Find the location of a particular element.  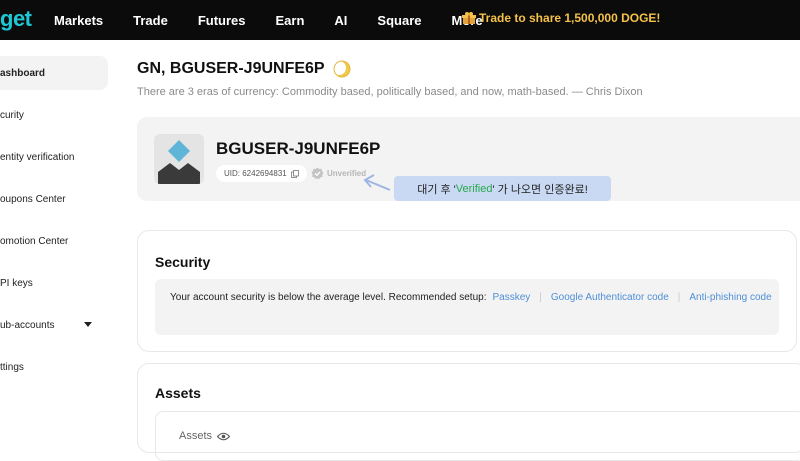

sidebar-item-label: ashboard is located at coordinates (23, 73).